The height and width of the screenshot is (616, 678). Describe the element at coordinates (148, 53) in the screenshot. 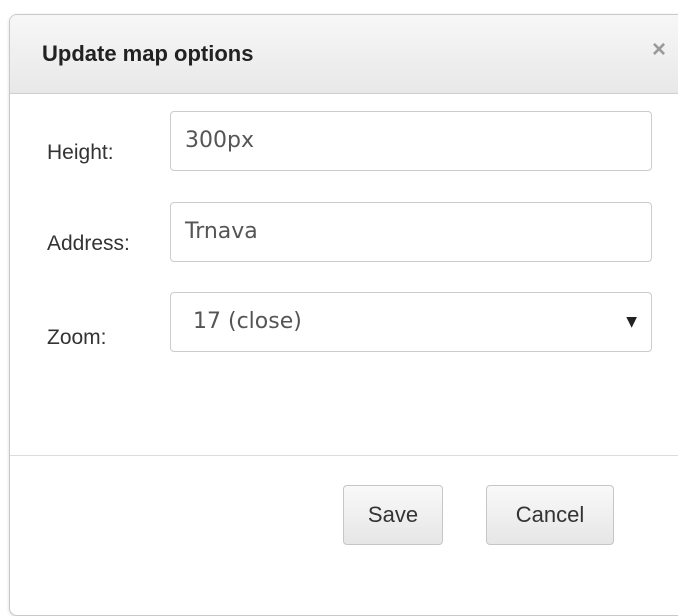

I see `dialog-title: Update map options` at that location.